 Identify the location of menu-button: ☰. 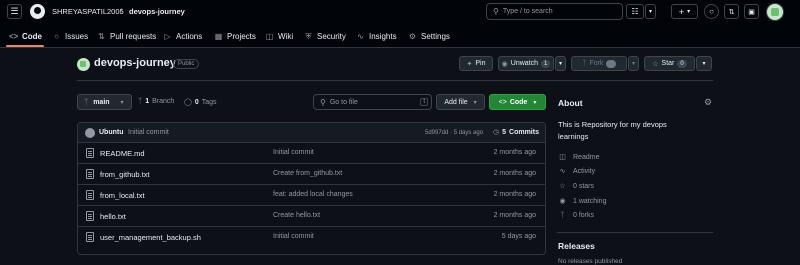
(14, 11).